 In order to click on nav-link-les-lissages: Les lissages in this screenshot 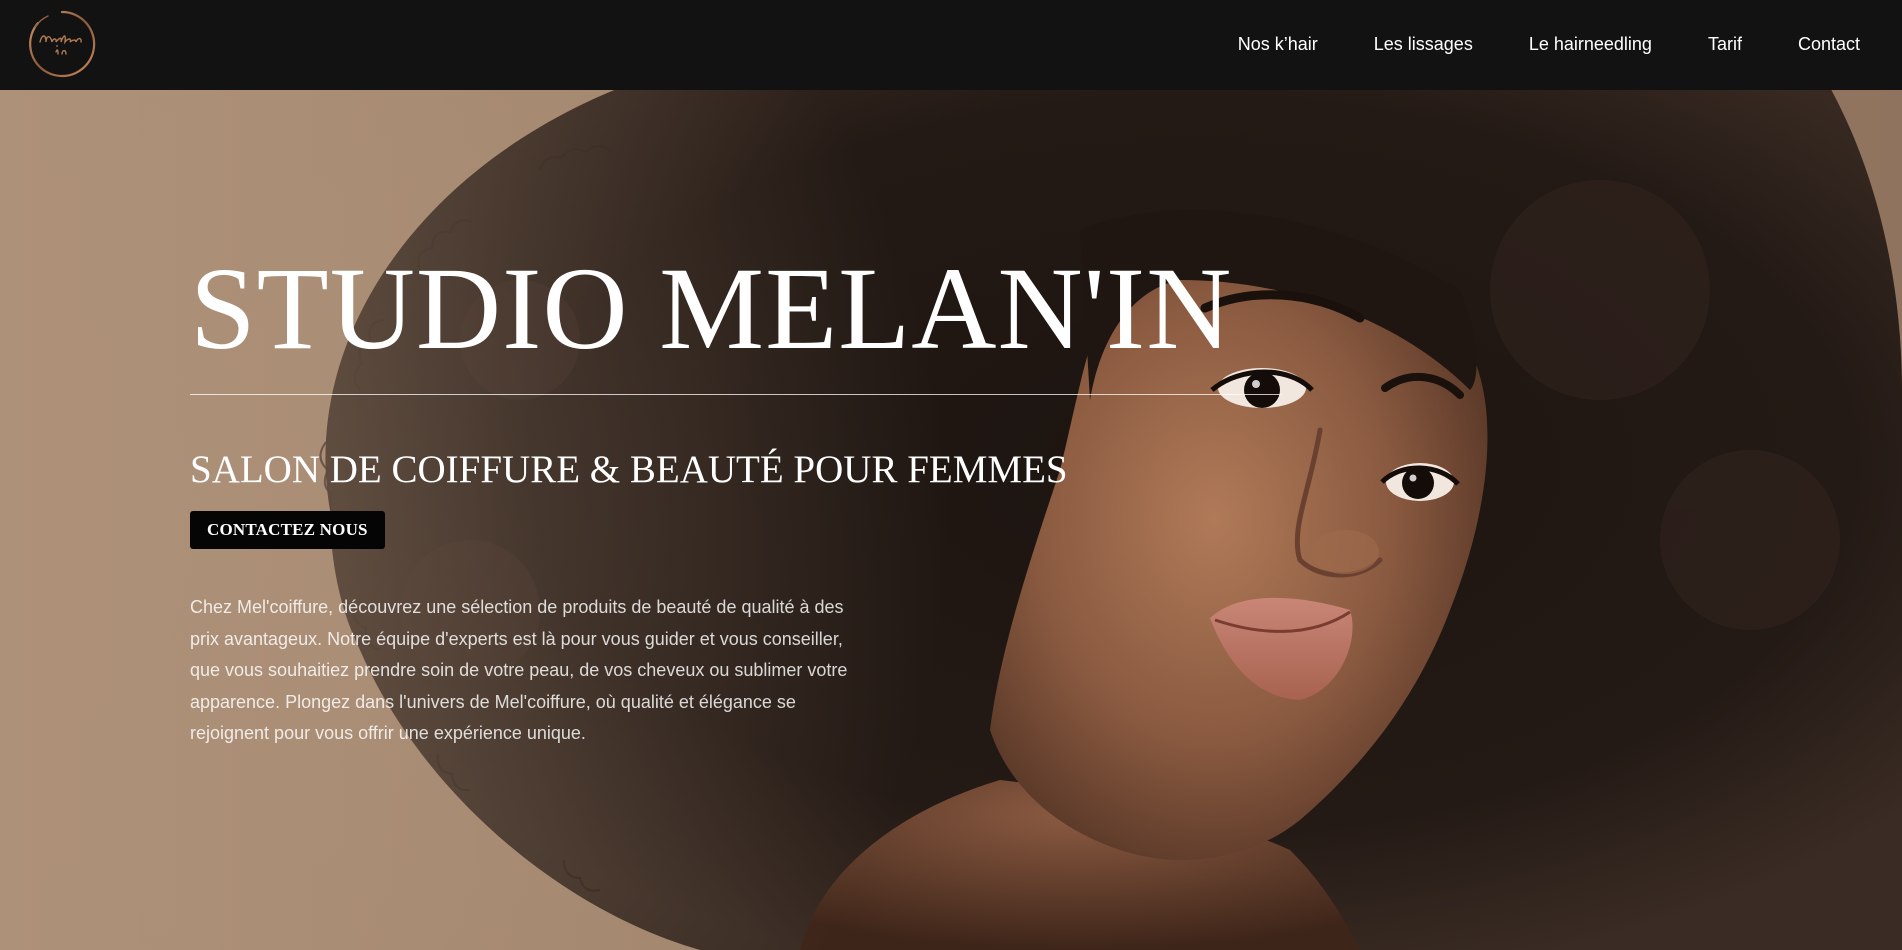, I will do `click(1423, 44)`.